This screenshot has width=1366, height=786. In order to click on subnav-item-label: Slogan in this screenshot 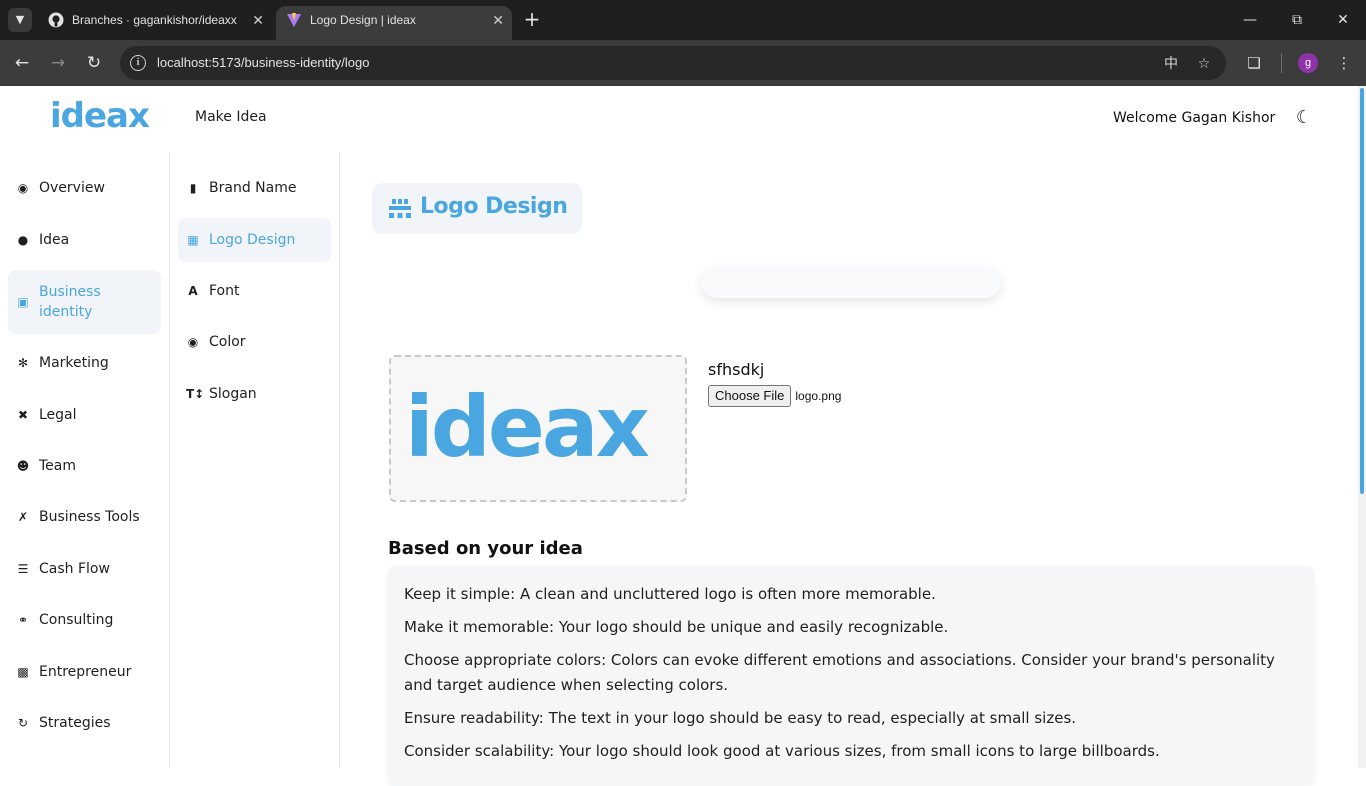, I will do `click(233, 394)`.